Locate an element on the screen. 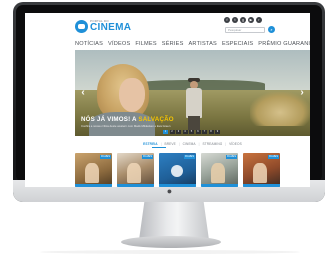 Image resolution: width=329 pixels, height=255 pixels. thumbnail-row: FILMES FILMES FILMES FILMES FILMES is located at coordinates (192, 170).